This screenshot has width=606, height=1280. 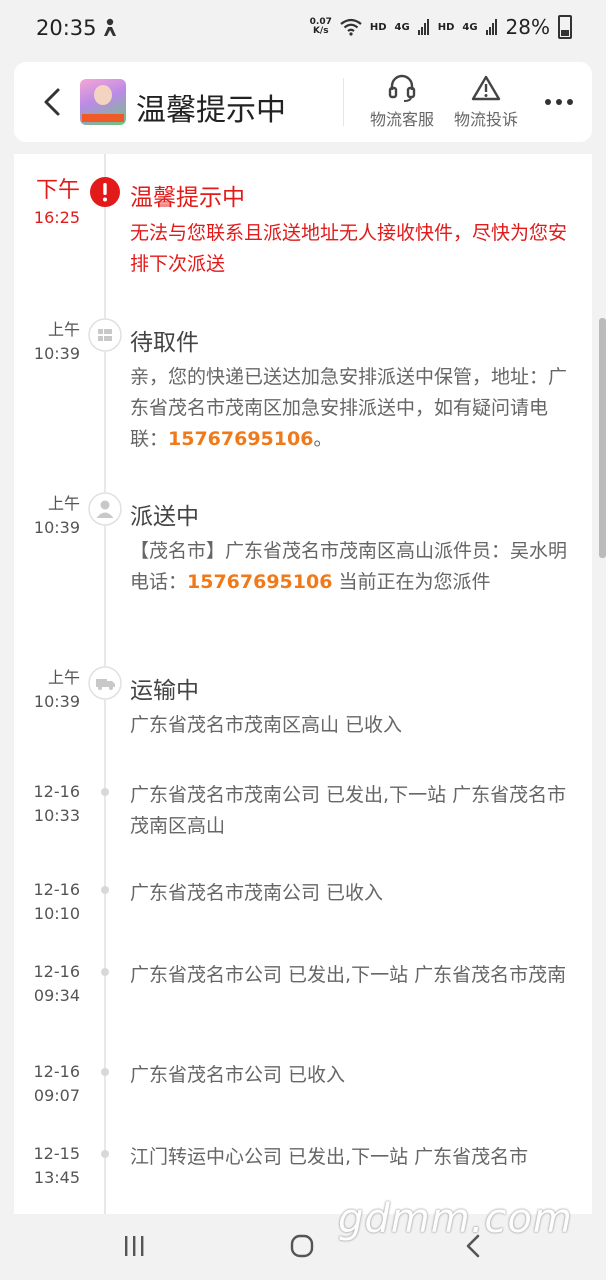 I want to click on header-bar: 温馨提示中 物流客服 物流投诉, so click(x=303, y=102).